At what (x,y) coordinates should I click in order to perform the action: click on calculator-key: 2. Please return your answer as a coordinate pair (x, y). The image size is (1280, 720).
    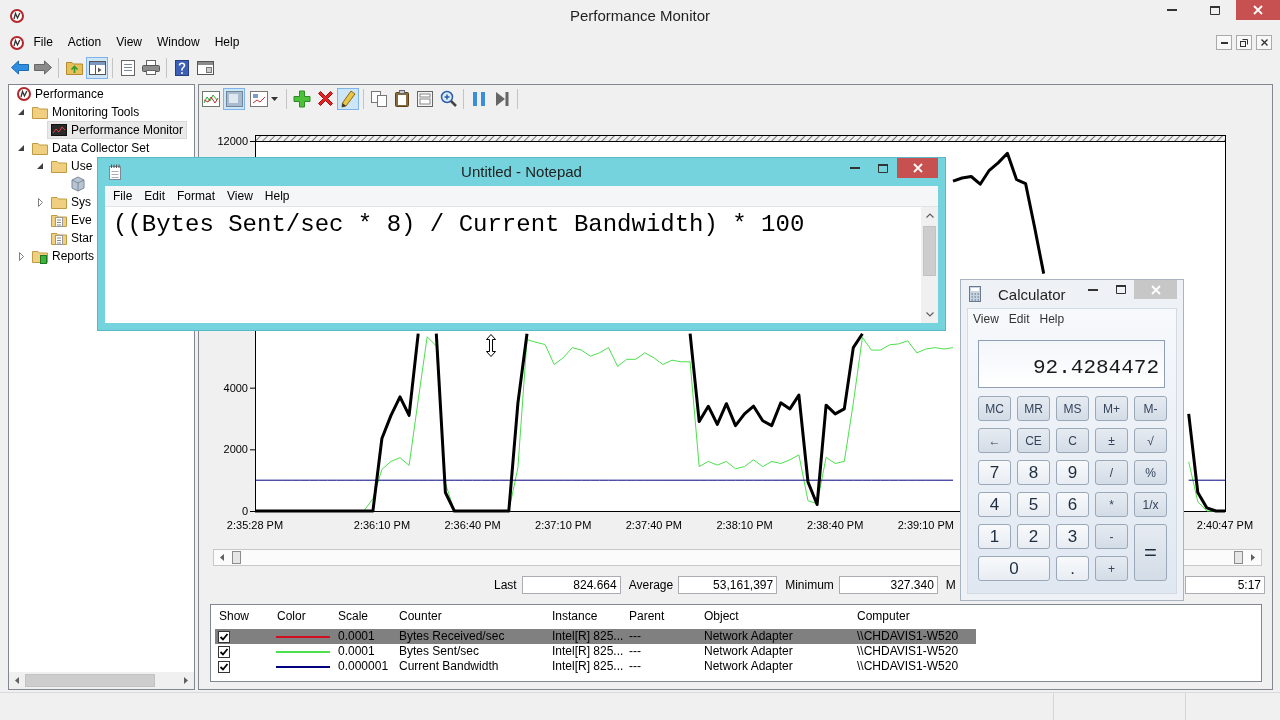
    Looking at the image, I should click on (1033, 536).